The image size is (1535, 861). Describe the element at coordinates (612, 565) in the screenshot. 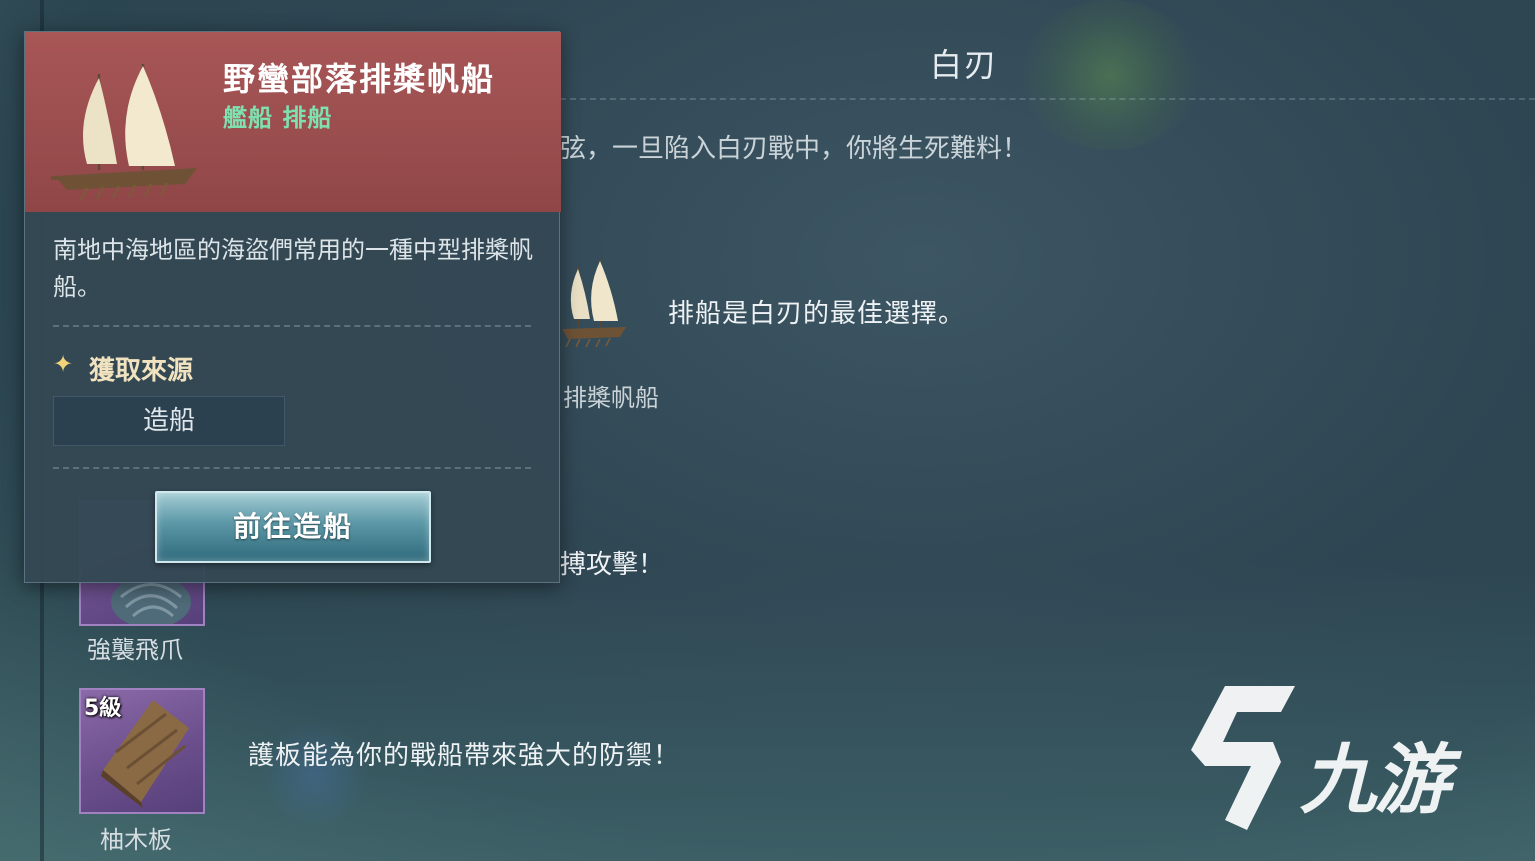

I see `grapple-description: 搏攻擊！` at that location.